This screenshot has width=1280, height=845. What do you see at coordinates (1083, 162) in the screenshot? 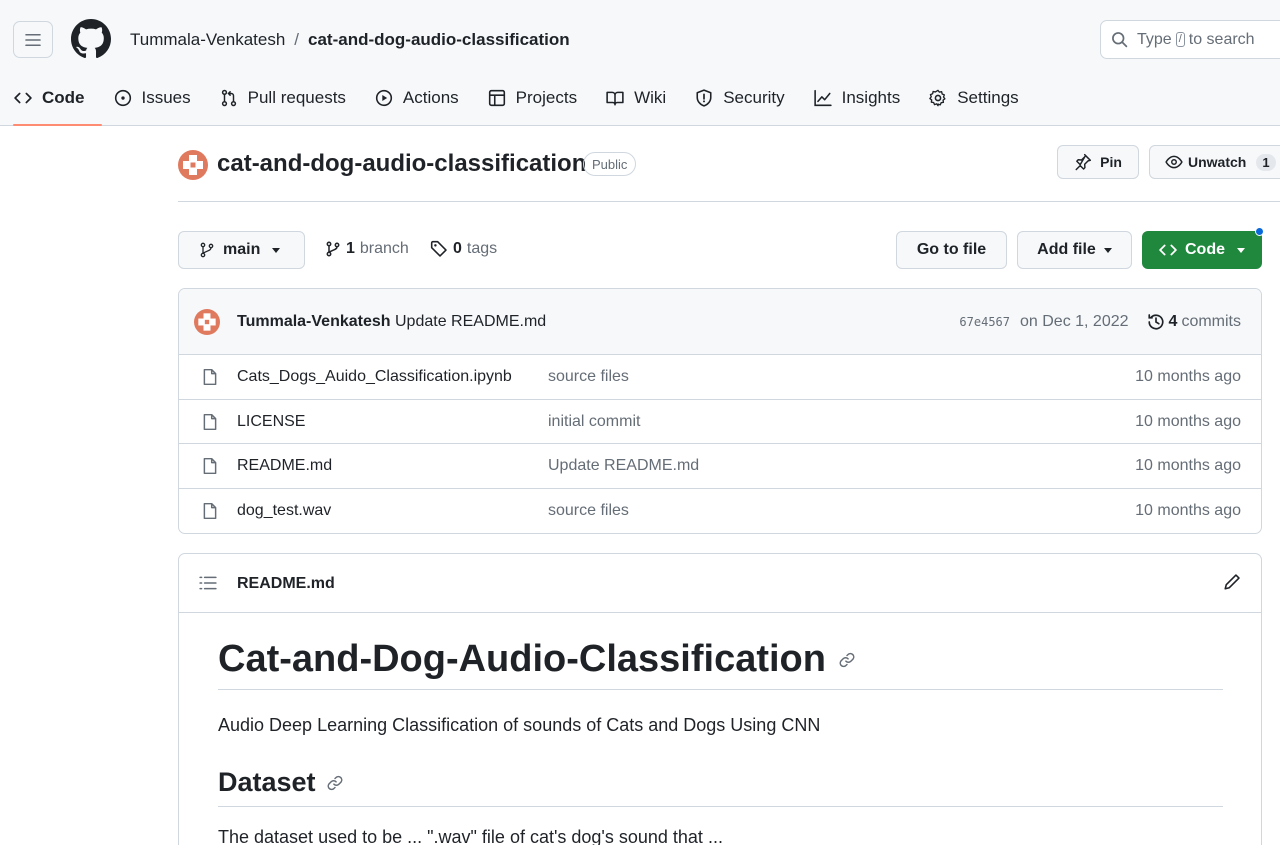
I see `pin-icon` at bounding box center [1083, 162].